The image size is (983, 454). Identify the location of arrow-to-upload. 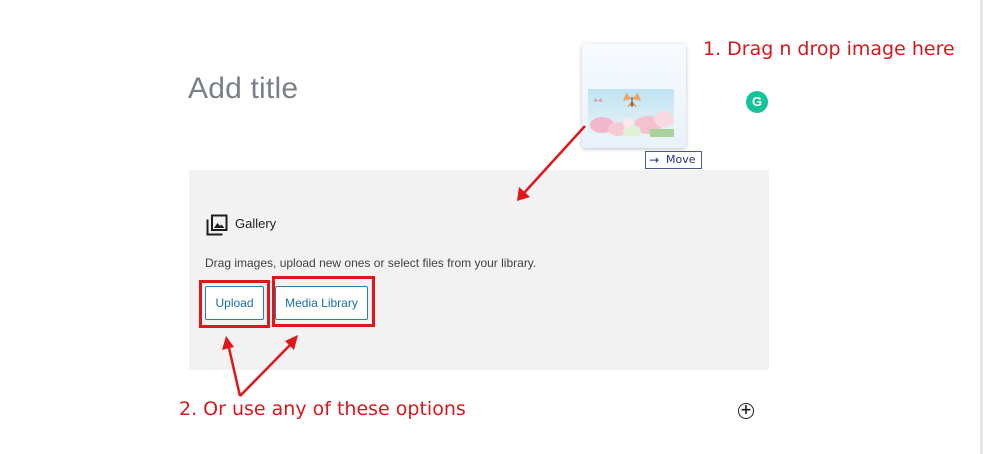
(234, 372).